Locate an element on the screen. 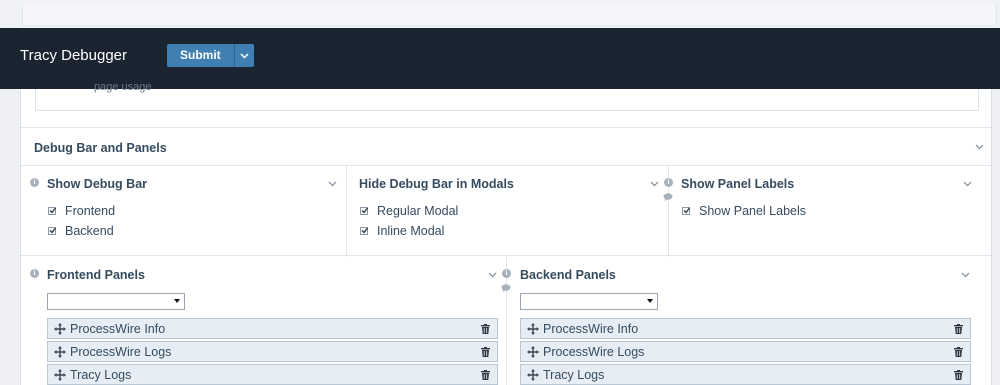 The image size is (1000, 385). frontend-panel-name: ProcessWire Info is located at coordinates (118, 328).